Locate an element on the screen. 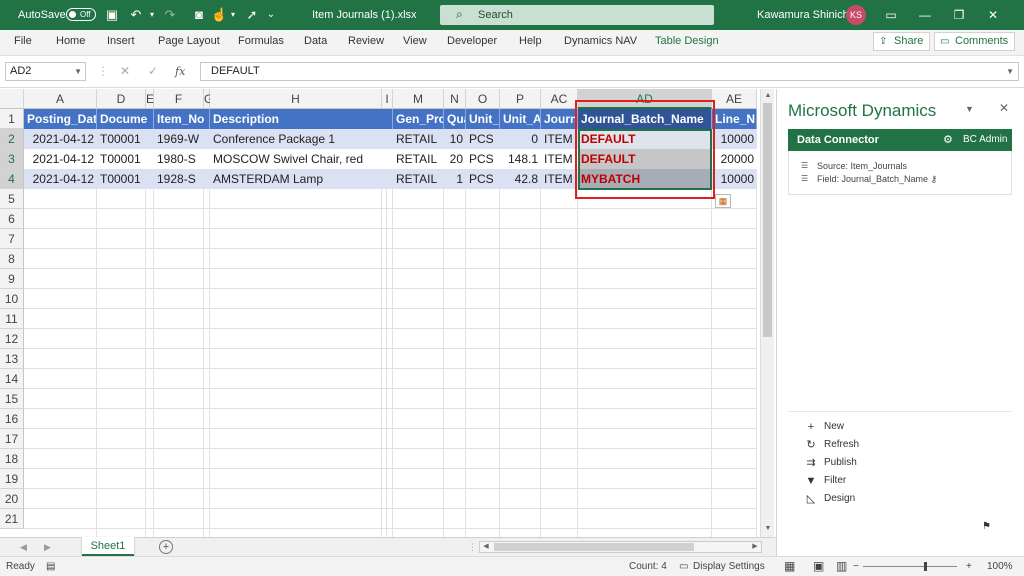 This screenshot has width=1024, height=576. zoom-level: 100% is located at coordinates (1000, 566).